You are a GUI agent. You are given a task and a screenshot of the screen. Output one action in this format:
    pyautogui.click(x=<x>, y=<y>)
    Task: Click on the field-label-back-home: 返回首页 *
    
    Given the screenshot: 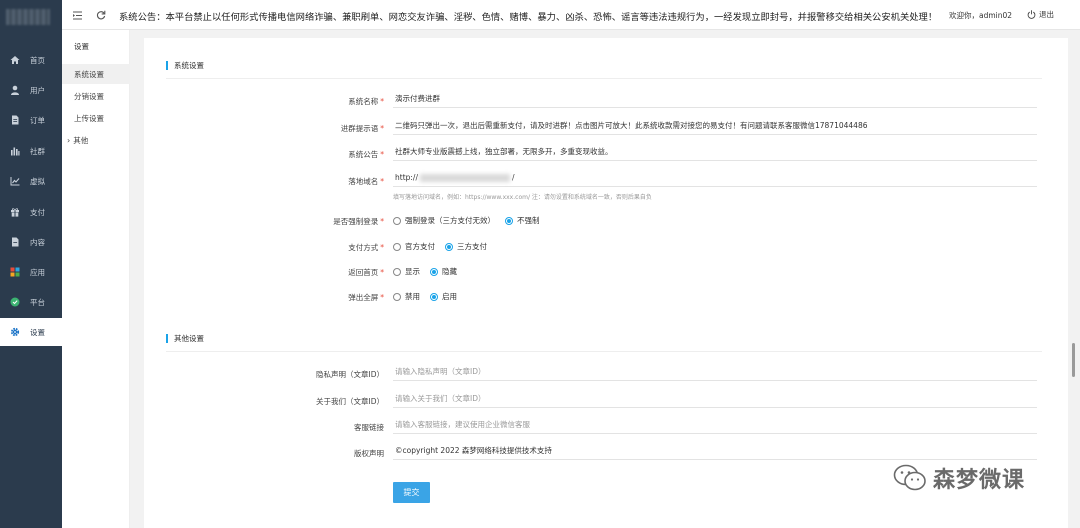 What is the action you would take?
    pyautogui.click(x=366, y=272)
    